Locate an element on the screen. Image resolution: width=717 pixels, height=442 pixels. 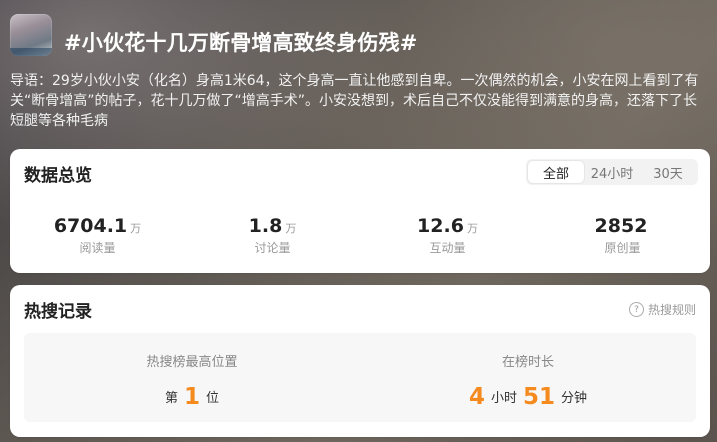
hot-search-title: 热搜记录 is located at coordinates (58, 312).